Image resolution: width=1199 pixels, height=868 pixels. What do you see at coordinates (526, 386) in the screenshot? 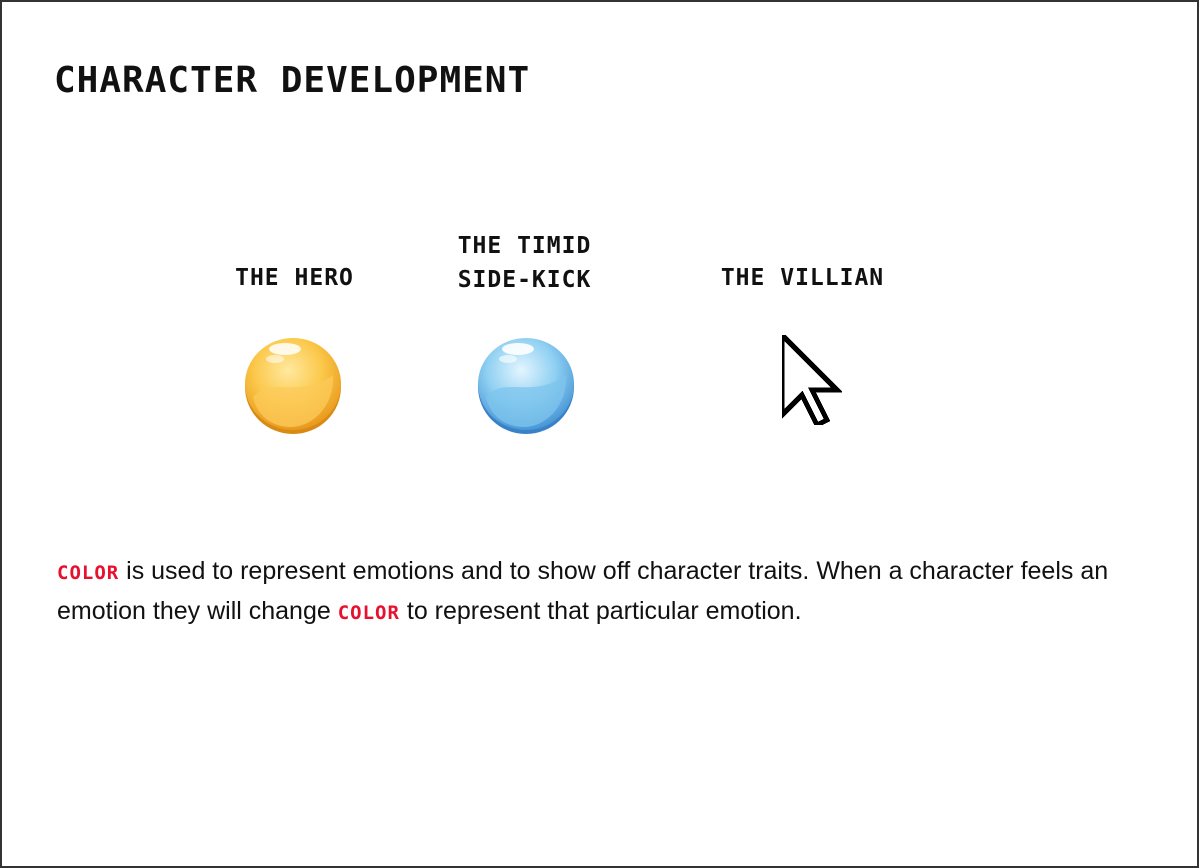
I see `blue-orb-icon` at bounding box center [526, 386].